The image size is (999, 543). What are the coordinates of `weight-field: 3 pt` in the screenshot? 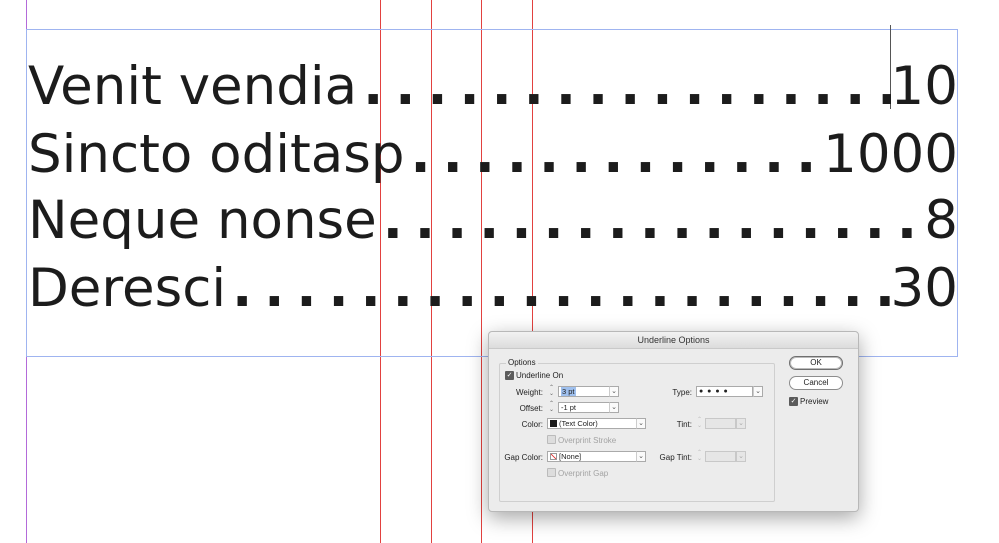 It's located at (584, 391).